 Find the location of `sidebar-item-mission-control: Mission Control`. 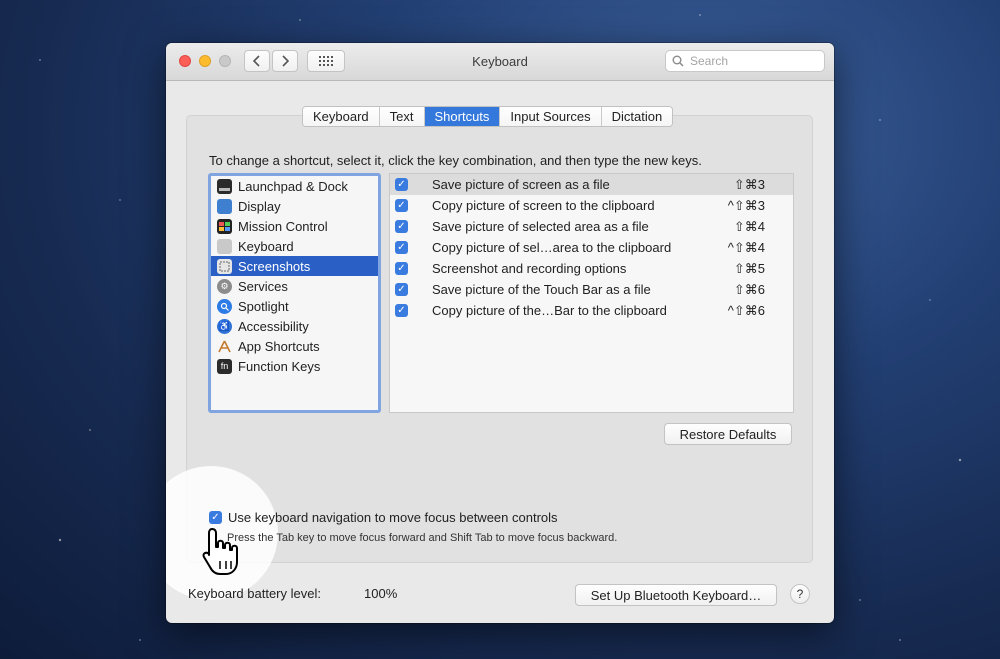

sidebar-item-mission-control: Mission Control is located at coordinates (294, 226).